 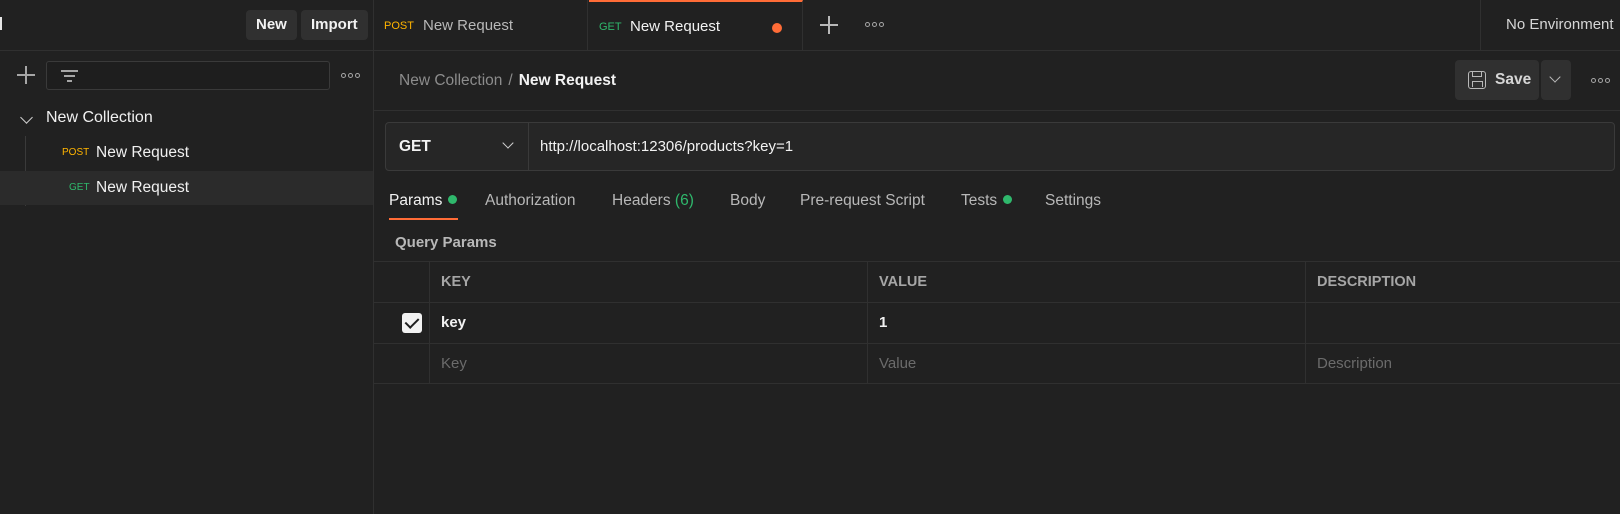 I want to click on environment-selector: No Environment, so click(x=1550, y=25).